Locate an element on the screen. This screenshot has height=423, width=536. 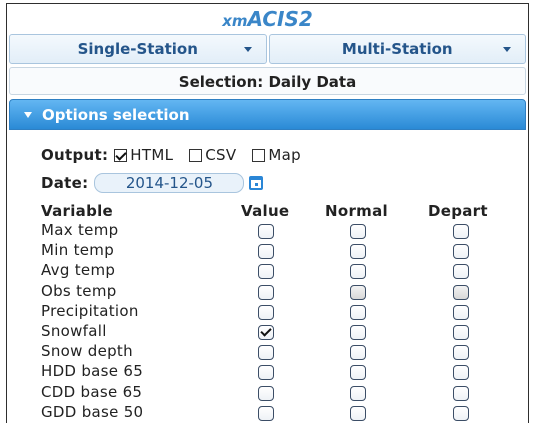
single-station-menu: Single-Station is located at coordinates (138, 49).